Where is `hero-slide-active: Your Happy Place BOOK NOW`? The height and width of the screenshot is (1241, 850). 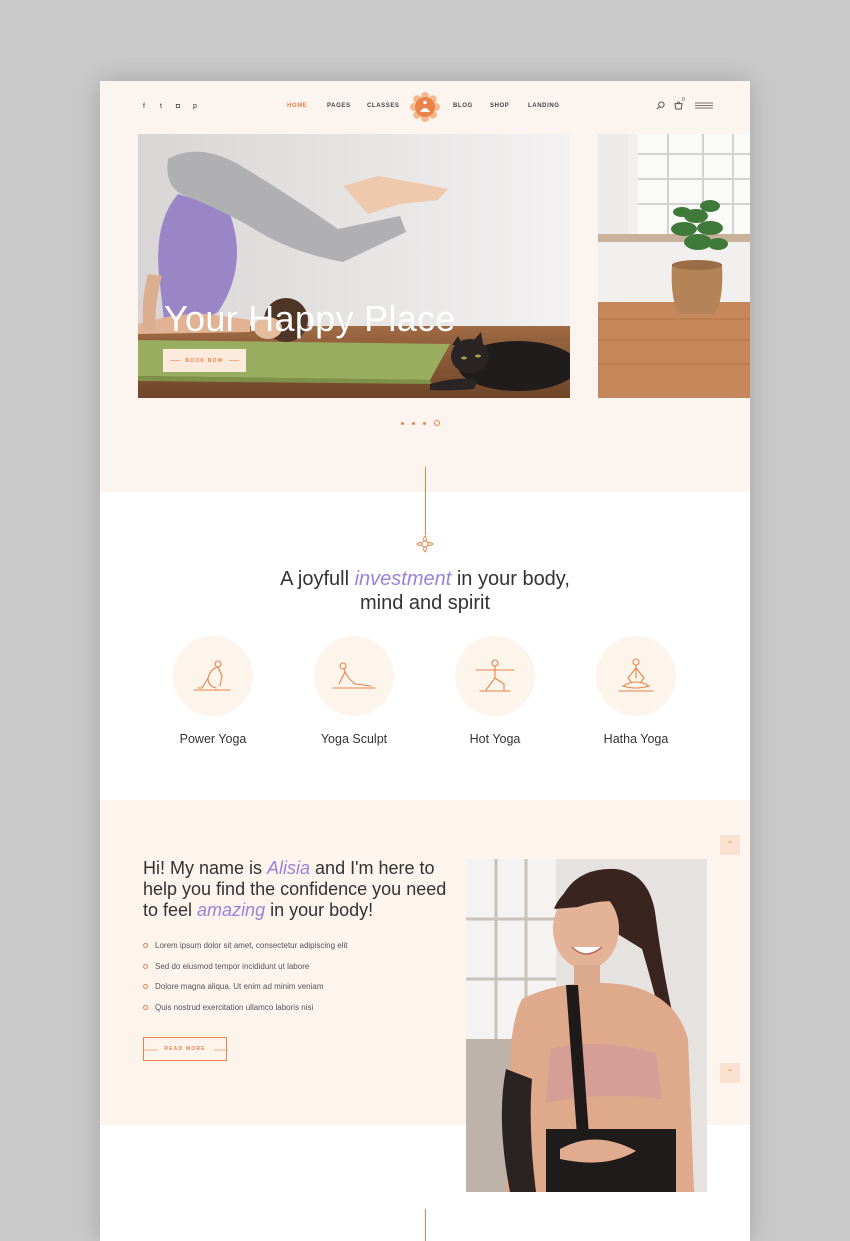
hero-slide-active: Your Happy Place BOOK NOW is located at coordinates (354, 266).